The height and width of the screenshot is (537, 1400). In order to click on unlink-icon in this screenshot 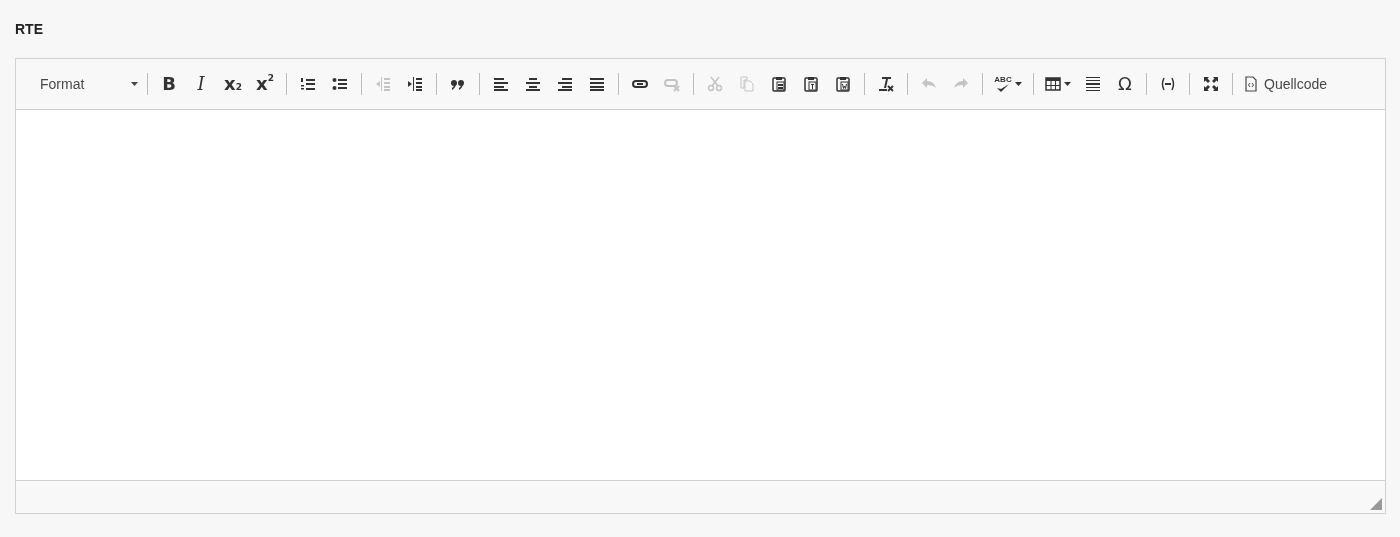, I will do `click(672, 84)`.